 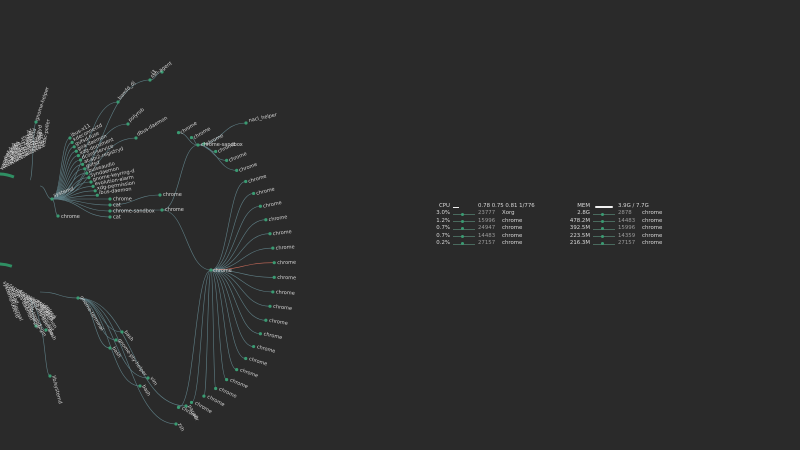 I want to click on mem-process-row: 478.2M 14483 chrome, so click(x=611, y=221).